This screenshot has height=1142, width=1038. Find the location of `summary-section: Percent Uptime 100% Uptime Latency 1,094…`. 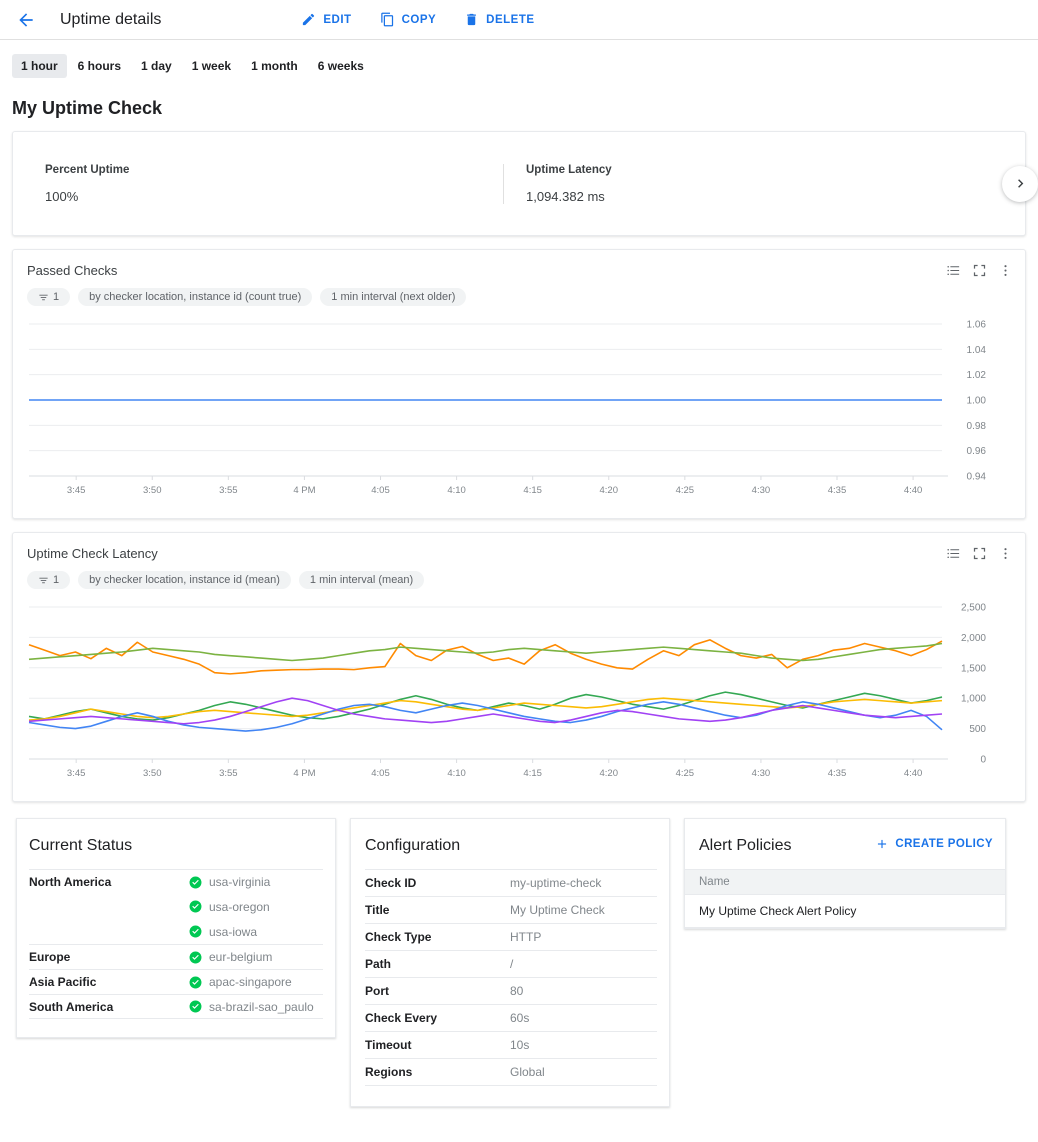

summary-section: Percent Uptime 100% Uptime Latency 1,094… is located at coordinates (525, 183).